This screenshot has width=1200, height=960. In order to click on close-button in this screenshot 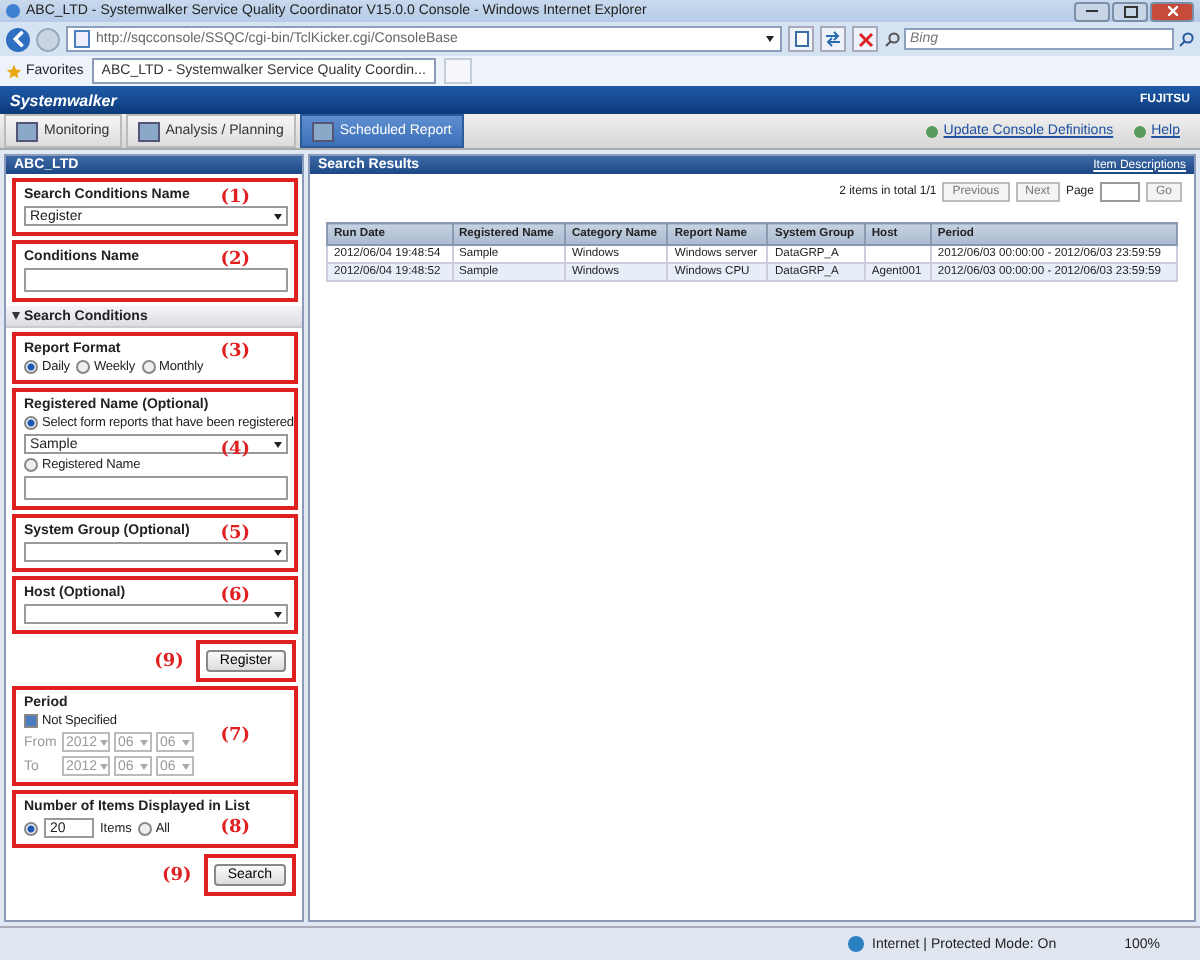, I will do `click(1172, 11)`.